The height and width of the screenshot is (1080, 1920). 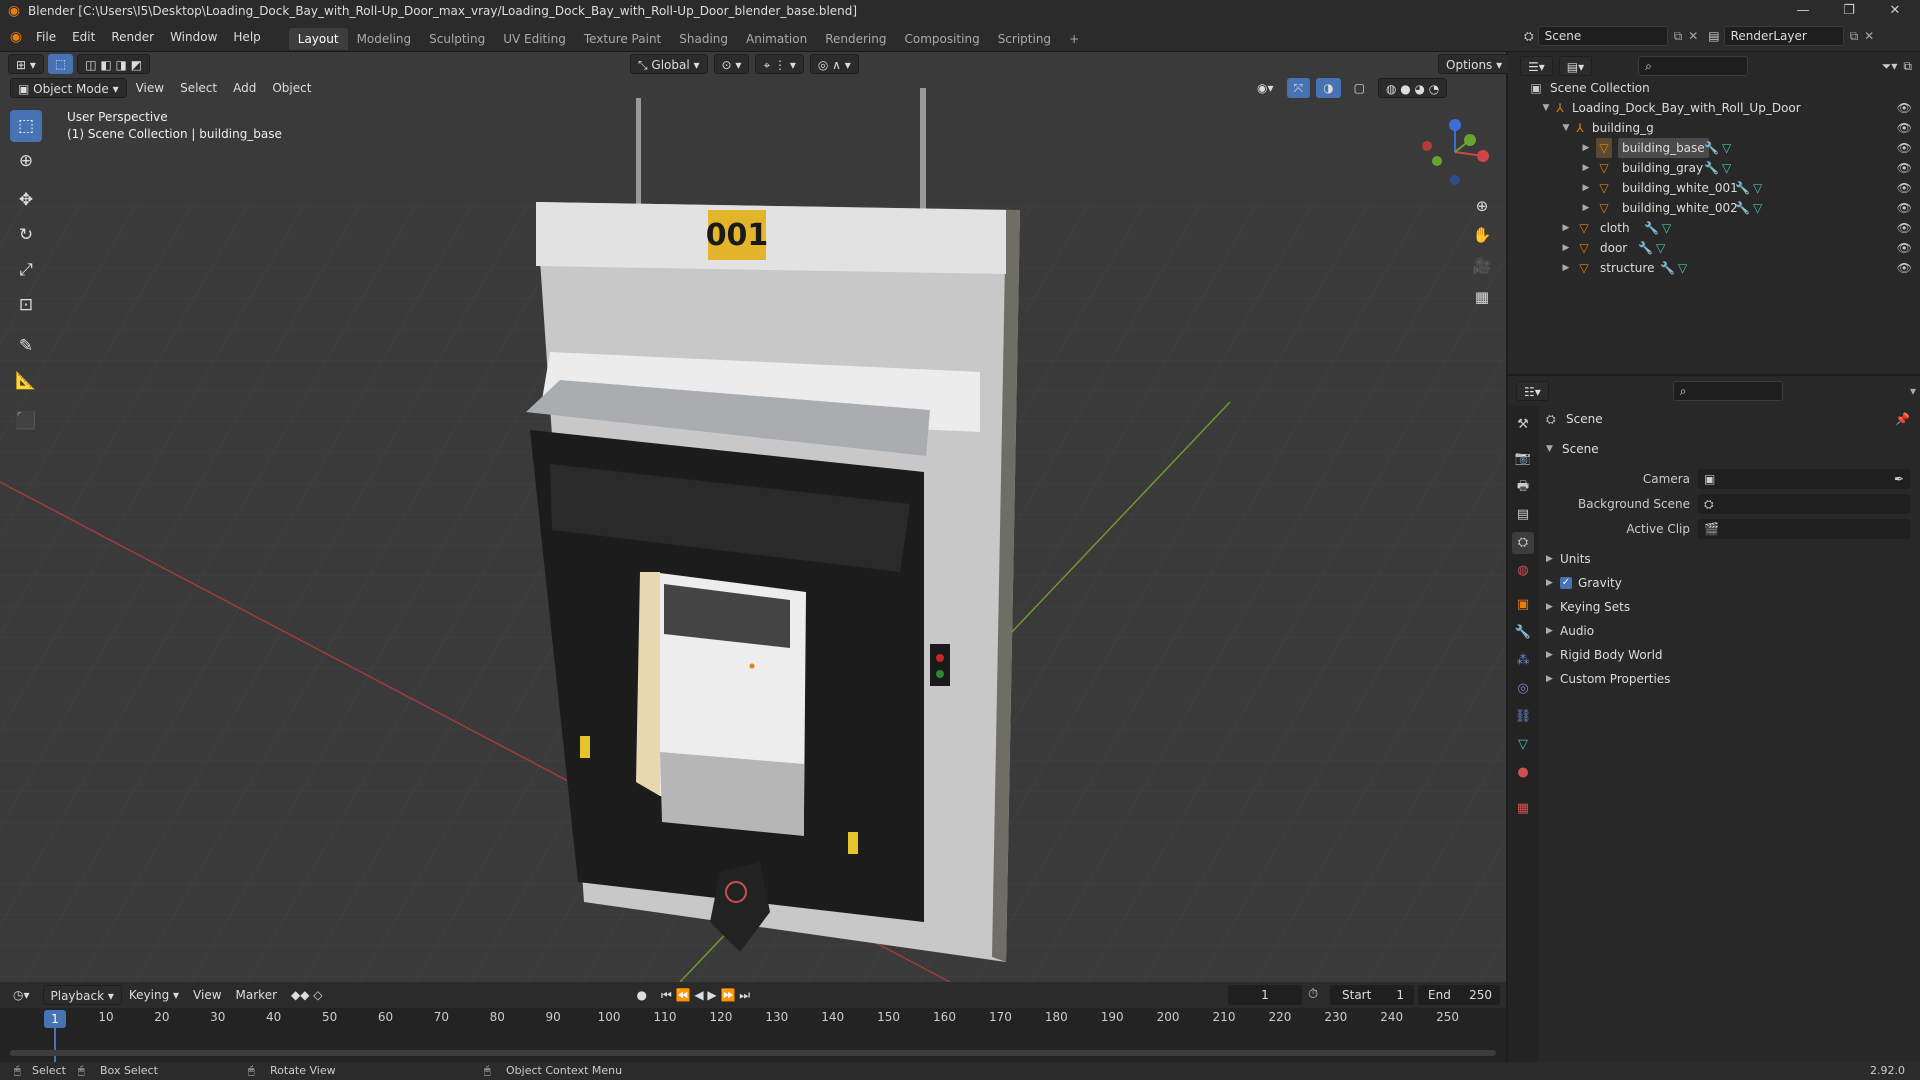 I want to click on eyedropper-icon: ✒, so click(x=1899, y=479).